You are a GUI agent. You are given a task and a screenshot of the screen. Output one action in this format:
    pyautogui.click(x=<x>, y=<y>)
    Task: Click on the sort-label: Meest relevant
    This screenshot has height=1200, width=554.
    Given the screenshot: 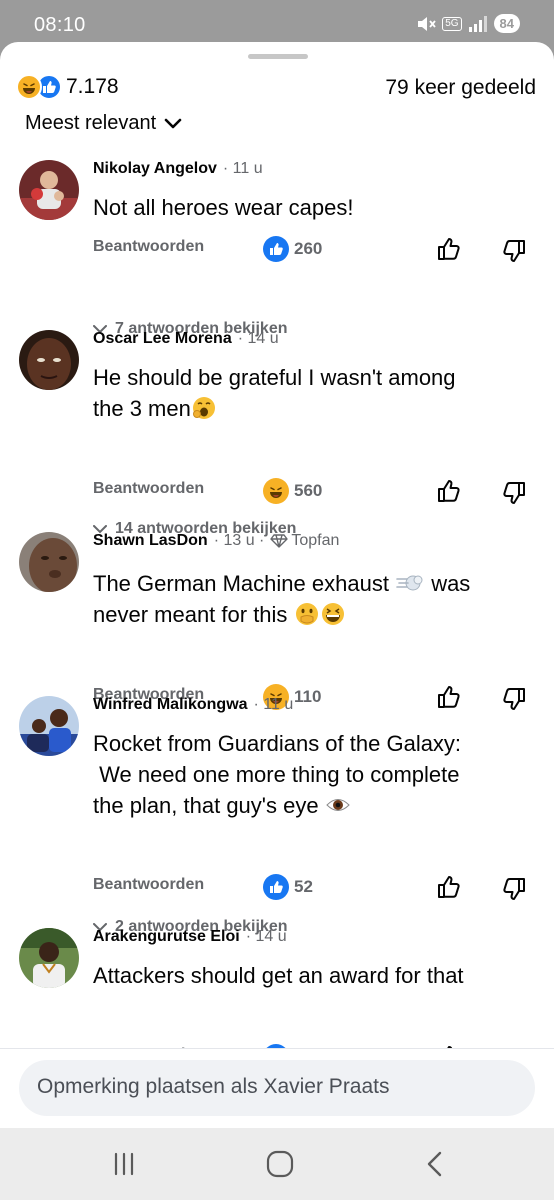 What is the action you would take?
    pyautogui.click(x=91, y=123)
    